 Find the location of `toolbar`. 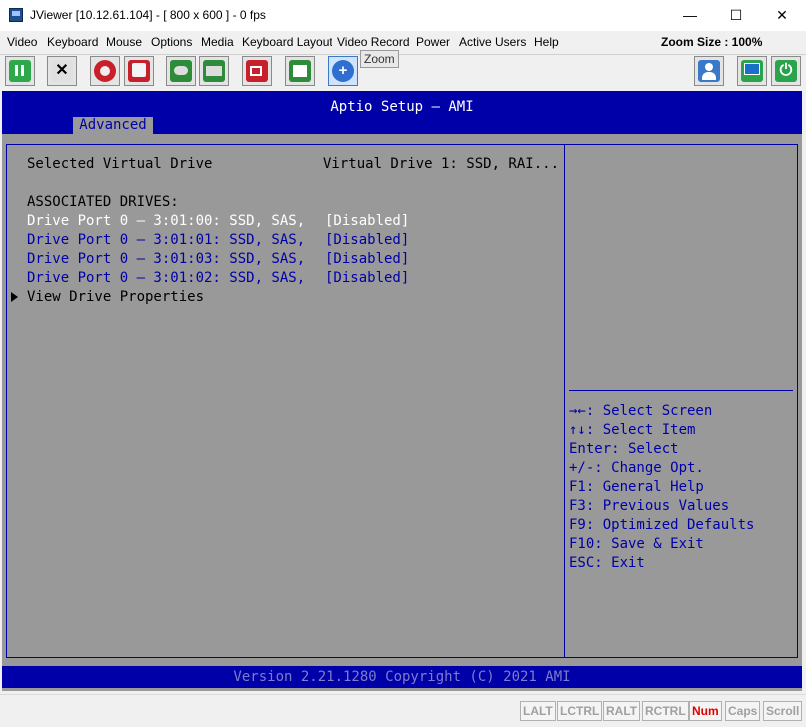

toolbar is located at coordinates (403, 73).